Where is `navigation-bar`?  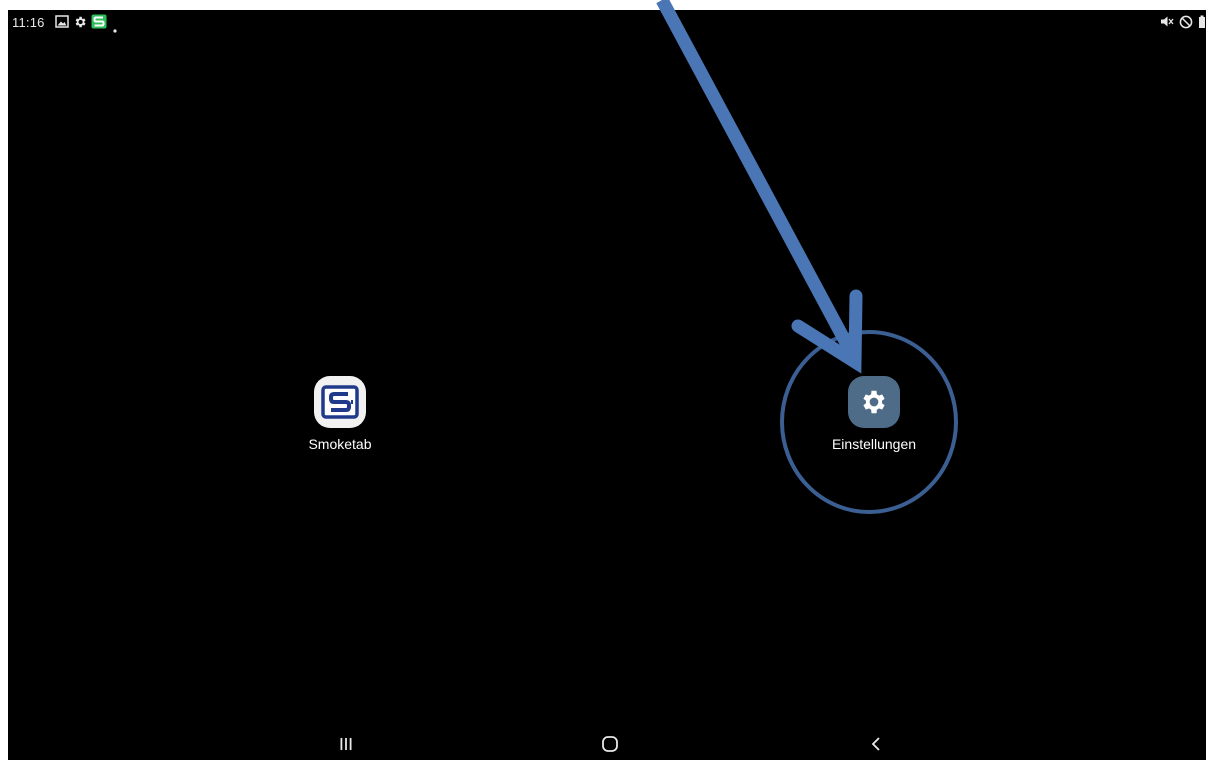
navigation-bar is located at coordinates (607, 742).